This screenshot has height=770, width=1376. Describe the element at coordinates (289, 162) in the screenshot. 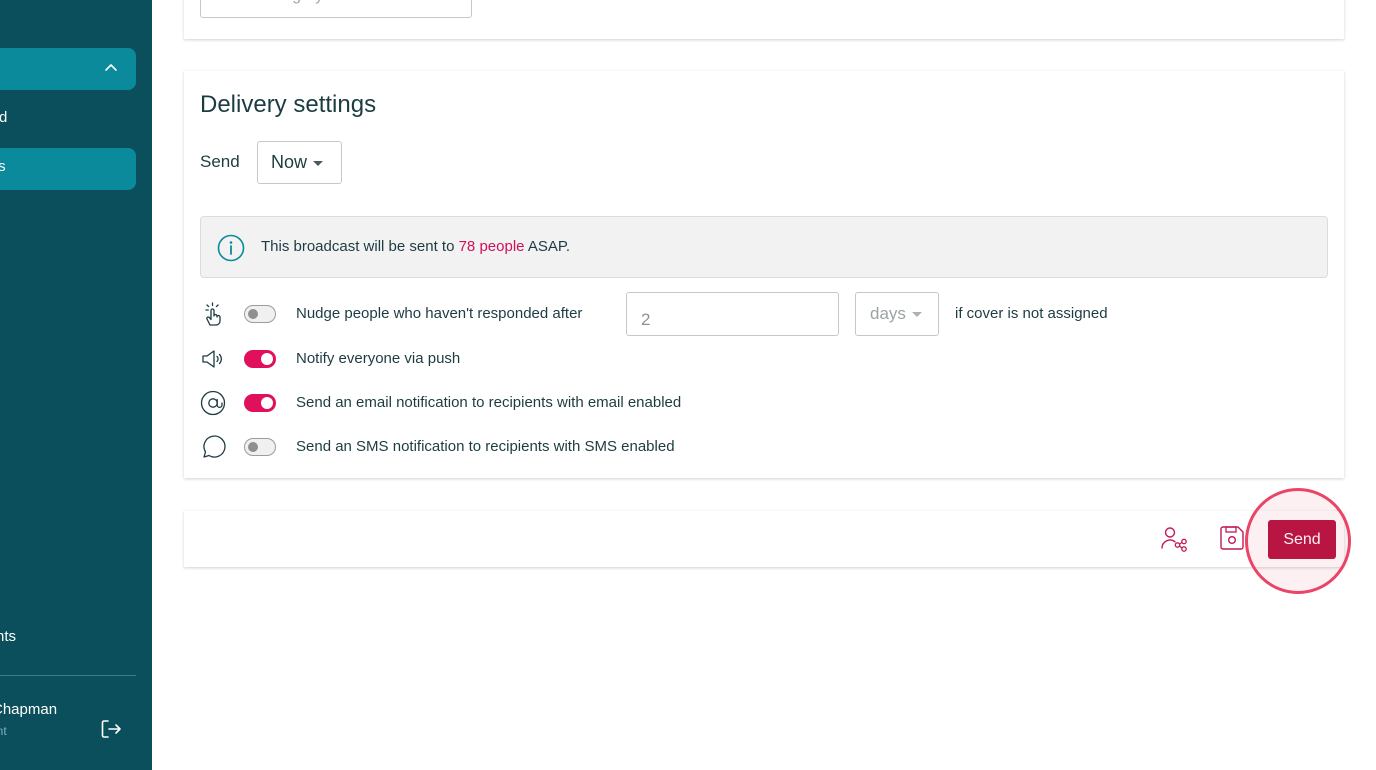

I see `send-timing-value: Now` at that location.